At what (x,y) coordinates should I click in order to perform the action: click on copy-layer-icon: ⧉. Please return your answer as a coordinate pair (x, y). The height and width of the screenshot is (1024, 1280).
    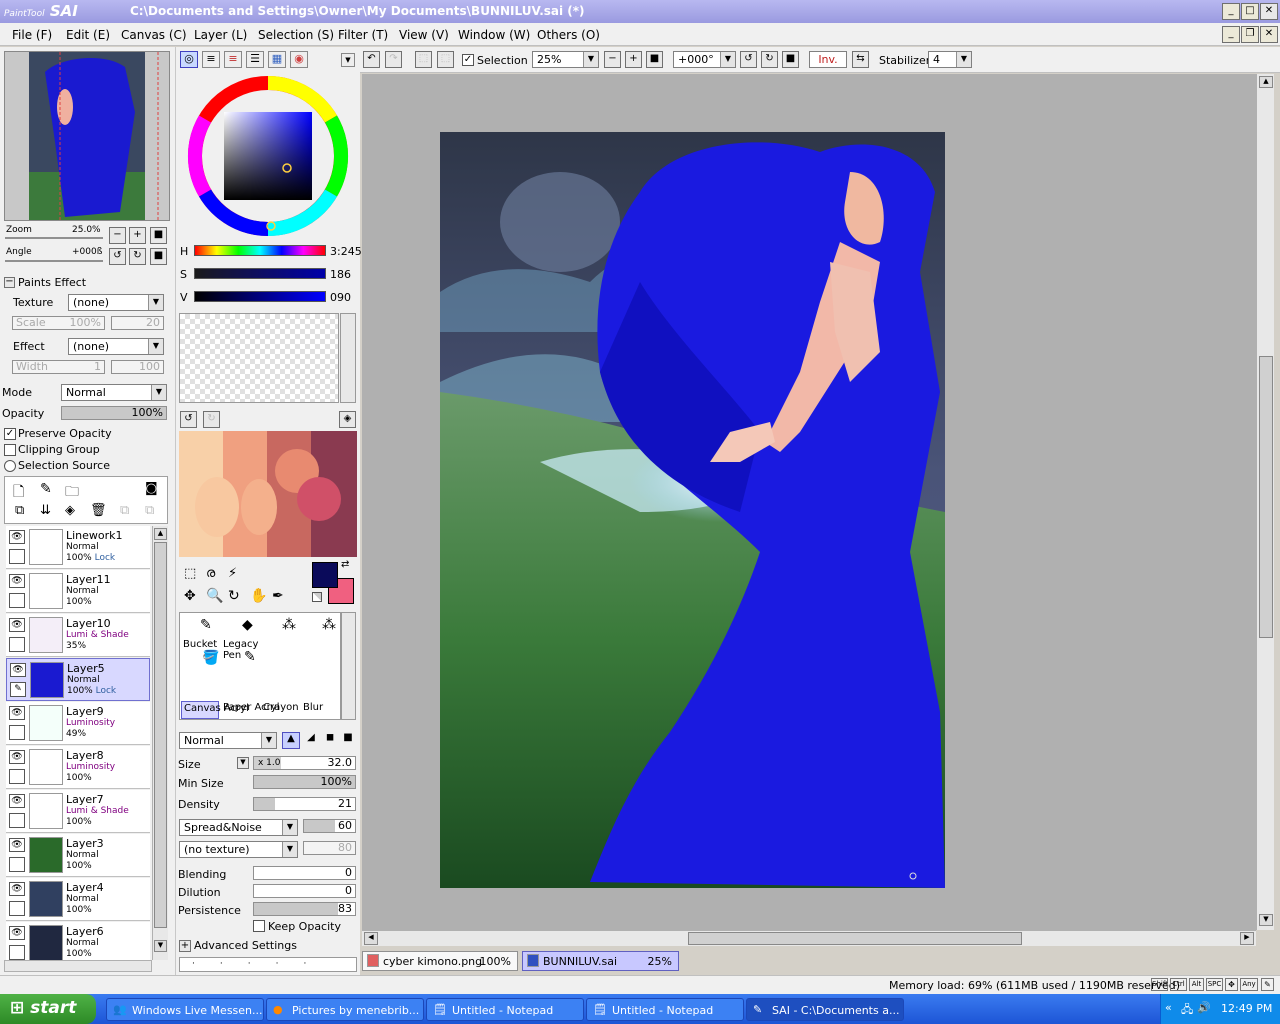
    Looking at the image, I should click on (19, 510).